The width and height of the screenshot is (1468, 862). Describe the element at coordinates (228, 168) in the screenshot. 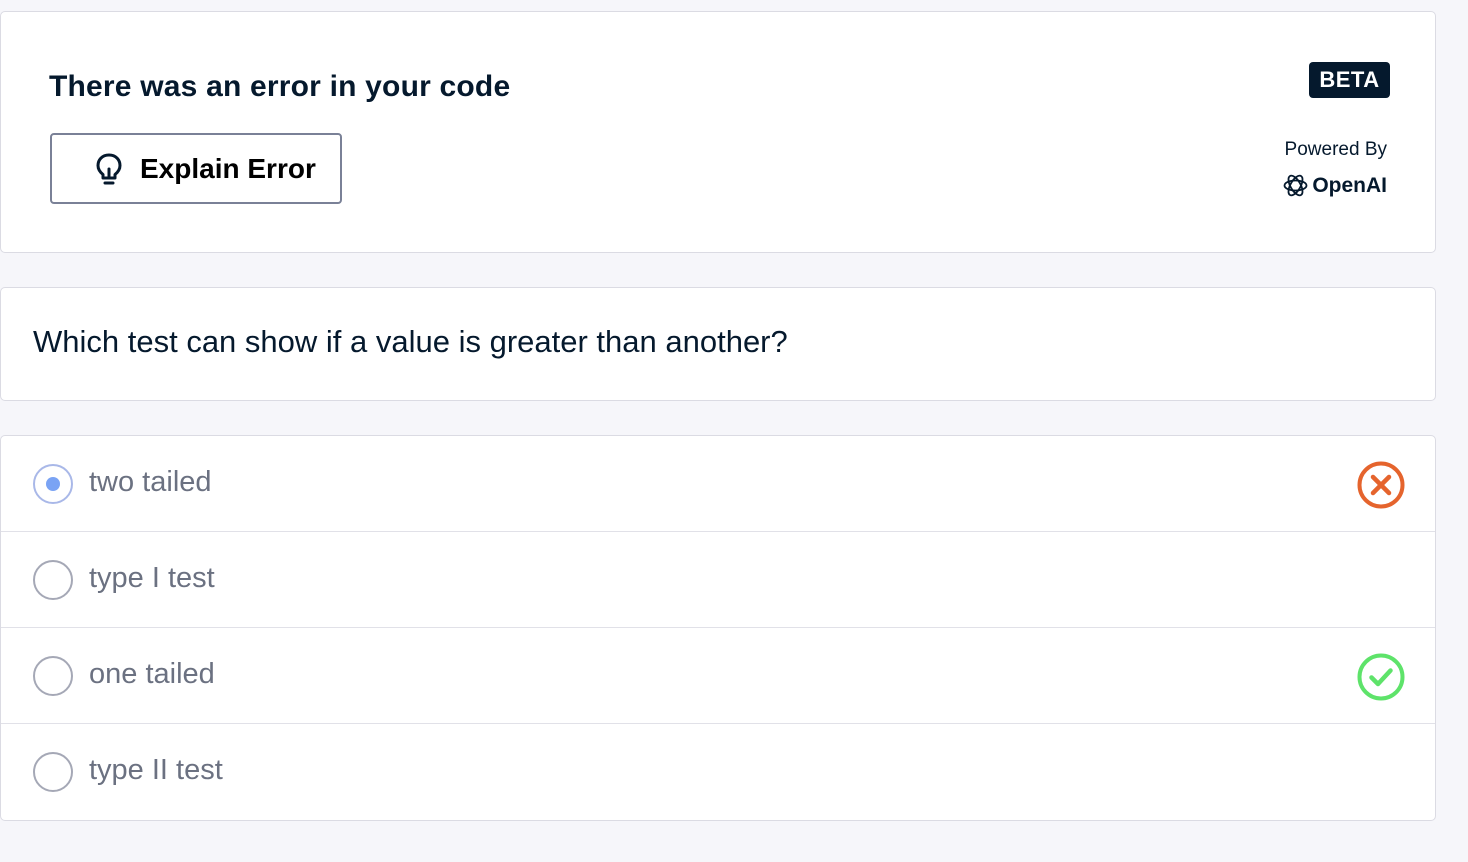

I see `explain-error-label: Explain Error` at that location.